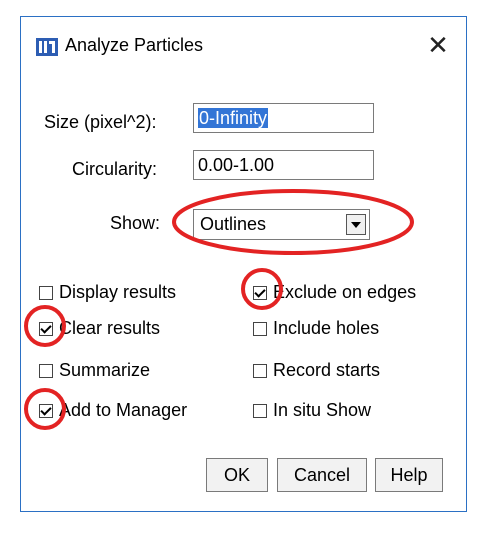 The image size is (490, 536). Describe the element at coordinates (327, 370) in the screenshot. I see `record-starts-label: Record starts` at that location.